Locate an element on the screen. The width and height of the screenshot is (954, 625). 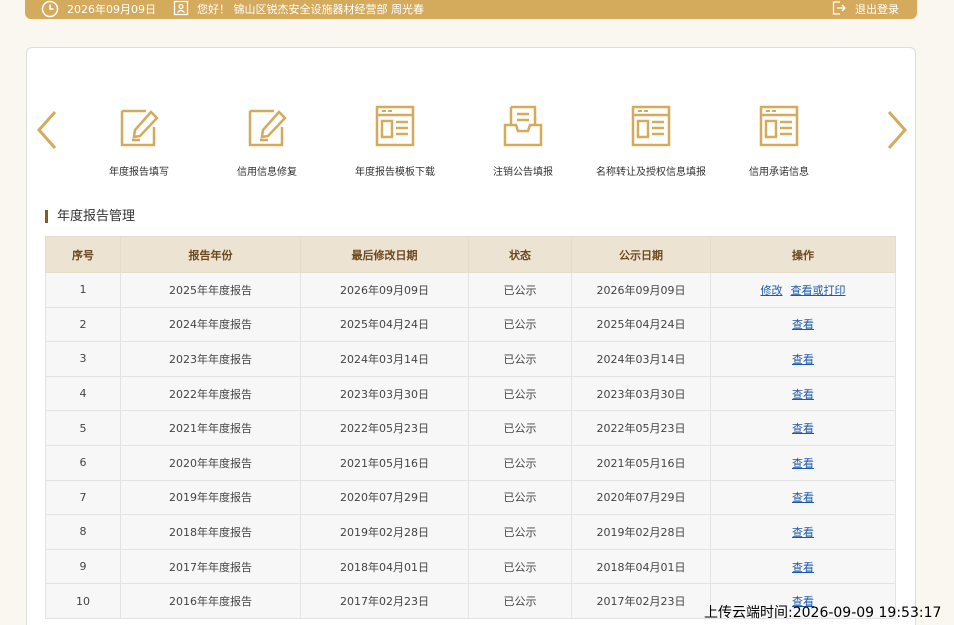
cell-report-year: 2025年年度报告 is located at coordinates (210, 290).